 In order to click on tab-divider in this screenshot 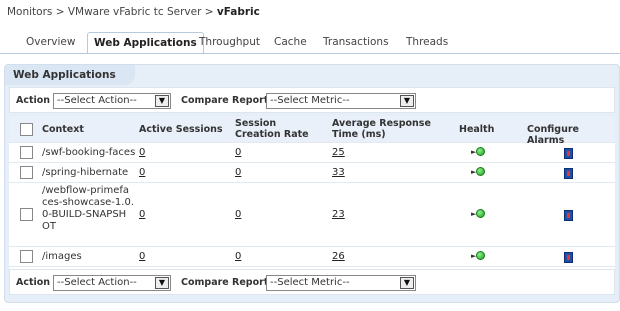, I will do `click(310, 53)`.